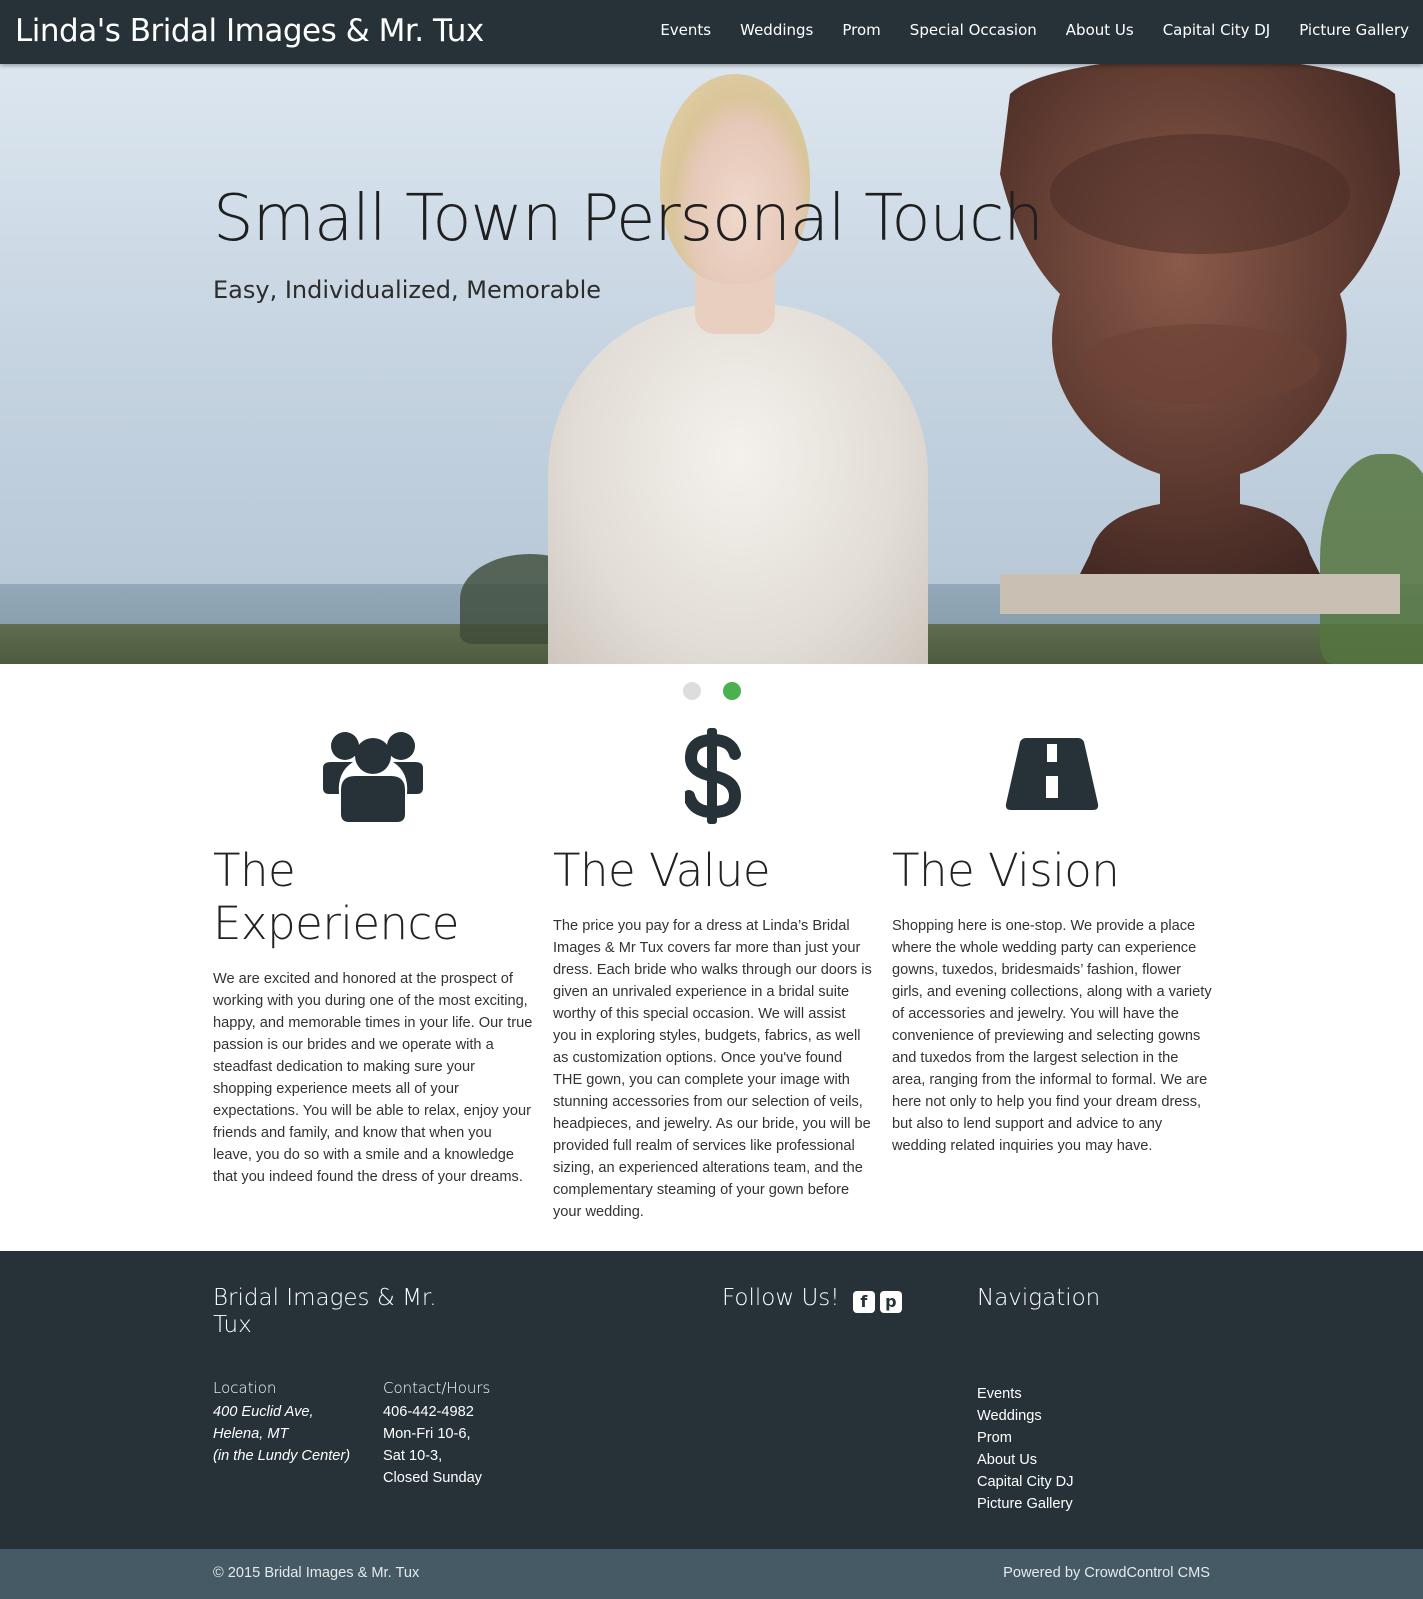 The width and height of the screenshot is (1423, 1599). What do you see at coordinates (628, 219) in the screenshot?
I see `hero-title: Small Town Personal Touch` at bounding box center [628, 219].